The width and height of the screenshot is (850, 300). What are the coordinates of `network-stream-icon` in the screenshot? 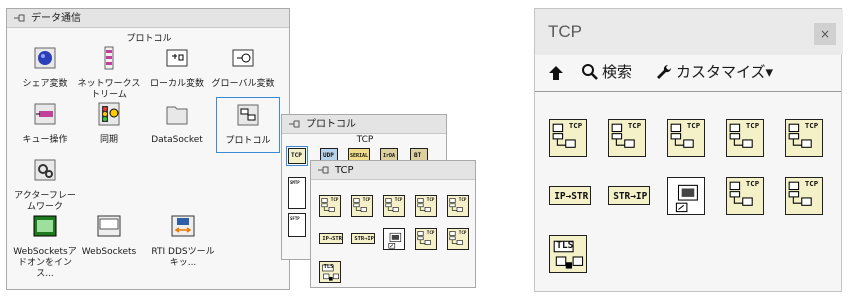 It's located at (109, 58).